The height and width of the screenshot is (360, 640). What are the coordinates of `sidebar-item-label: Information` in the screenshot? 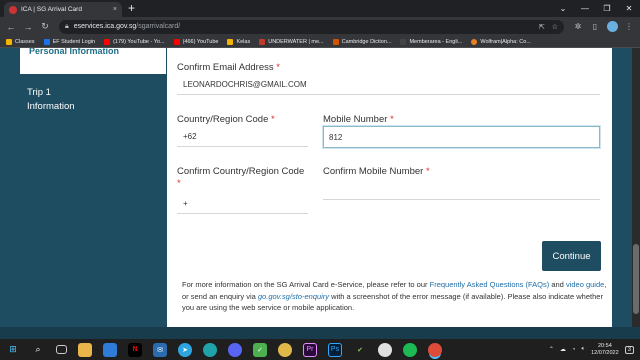 It's located at (51, 106).